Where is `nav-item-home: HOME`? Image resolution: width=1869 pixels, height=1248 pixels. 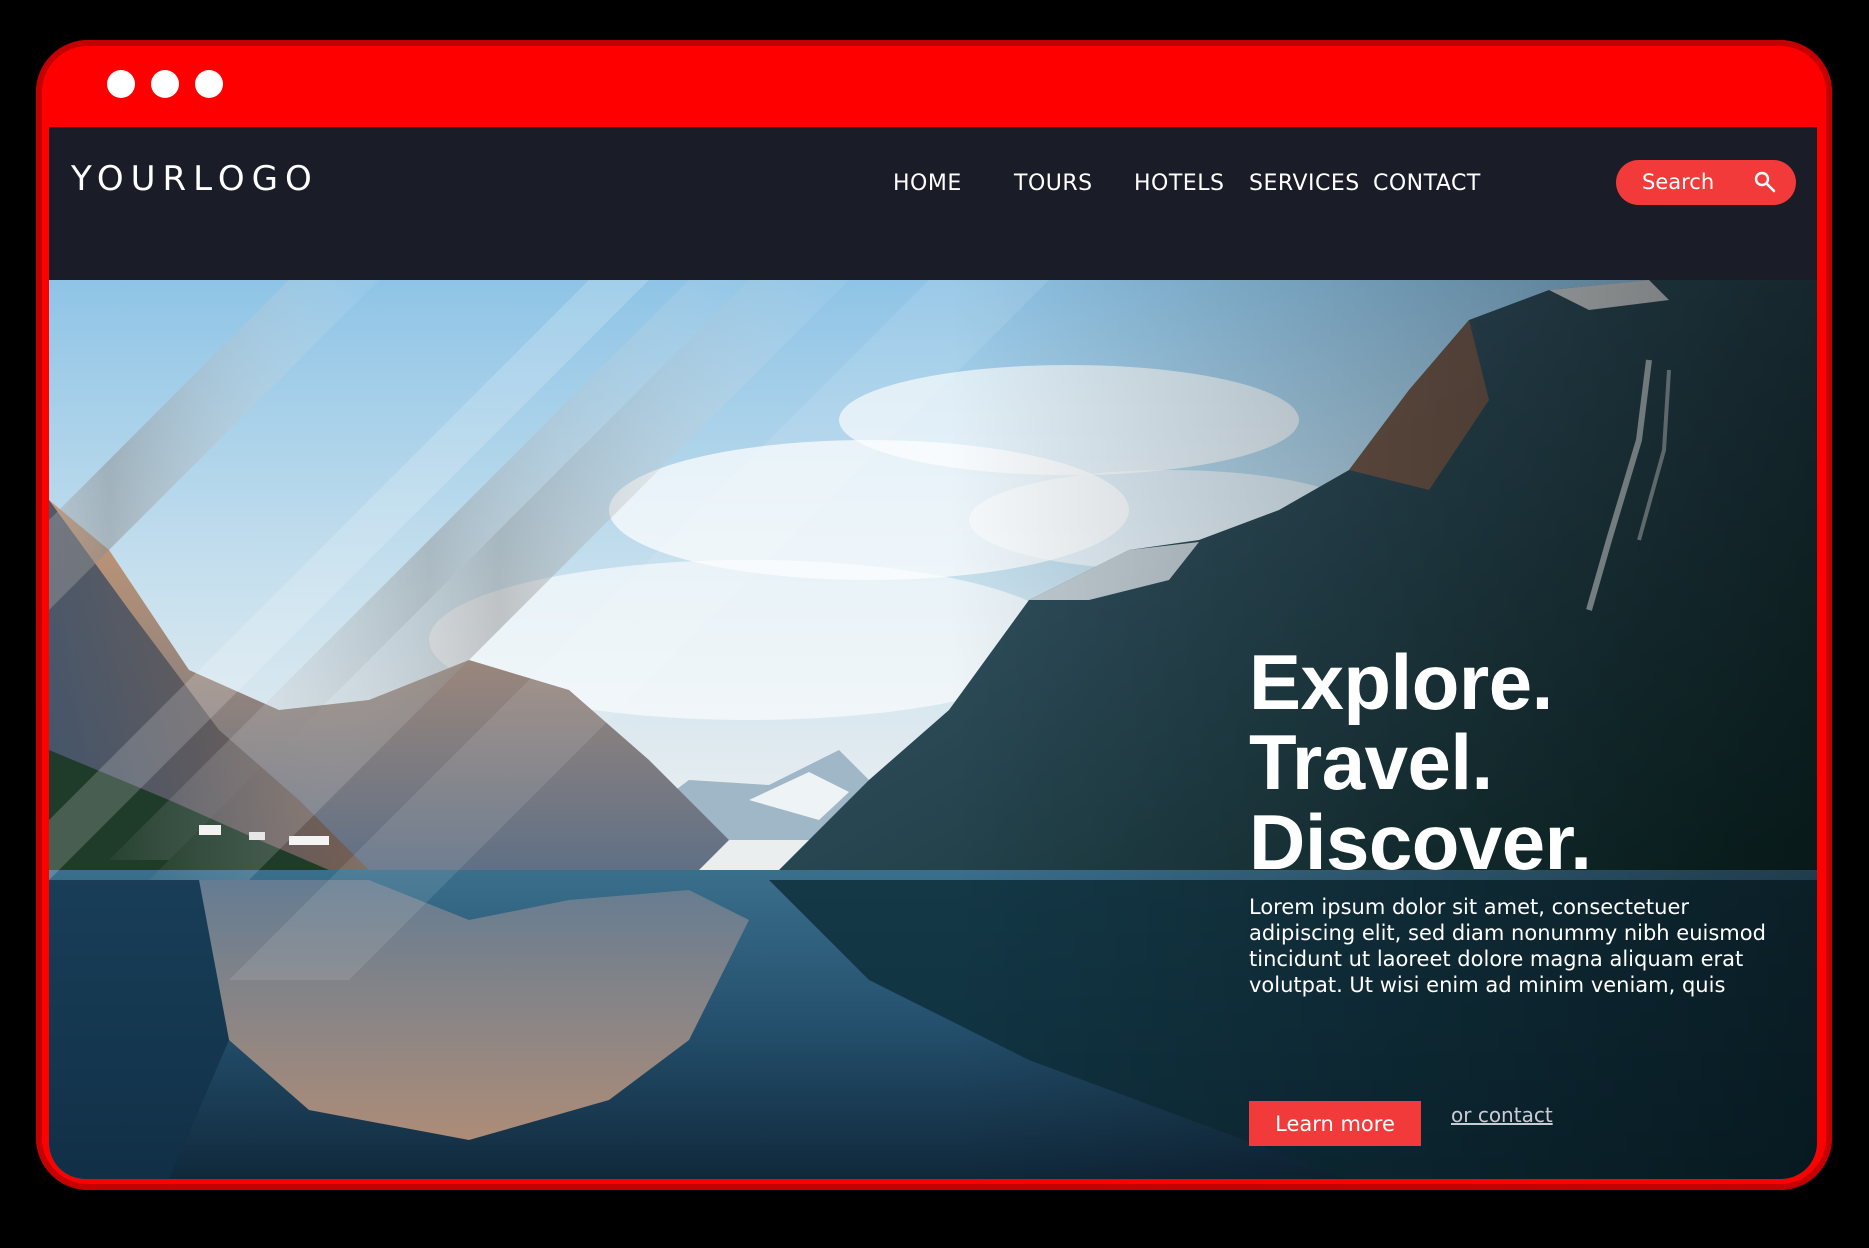
nav-item-home: HOME is located at coordinates (927, 183).